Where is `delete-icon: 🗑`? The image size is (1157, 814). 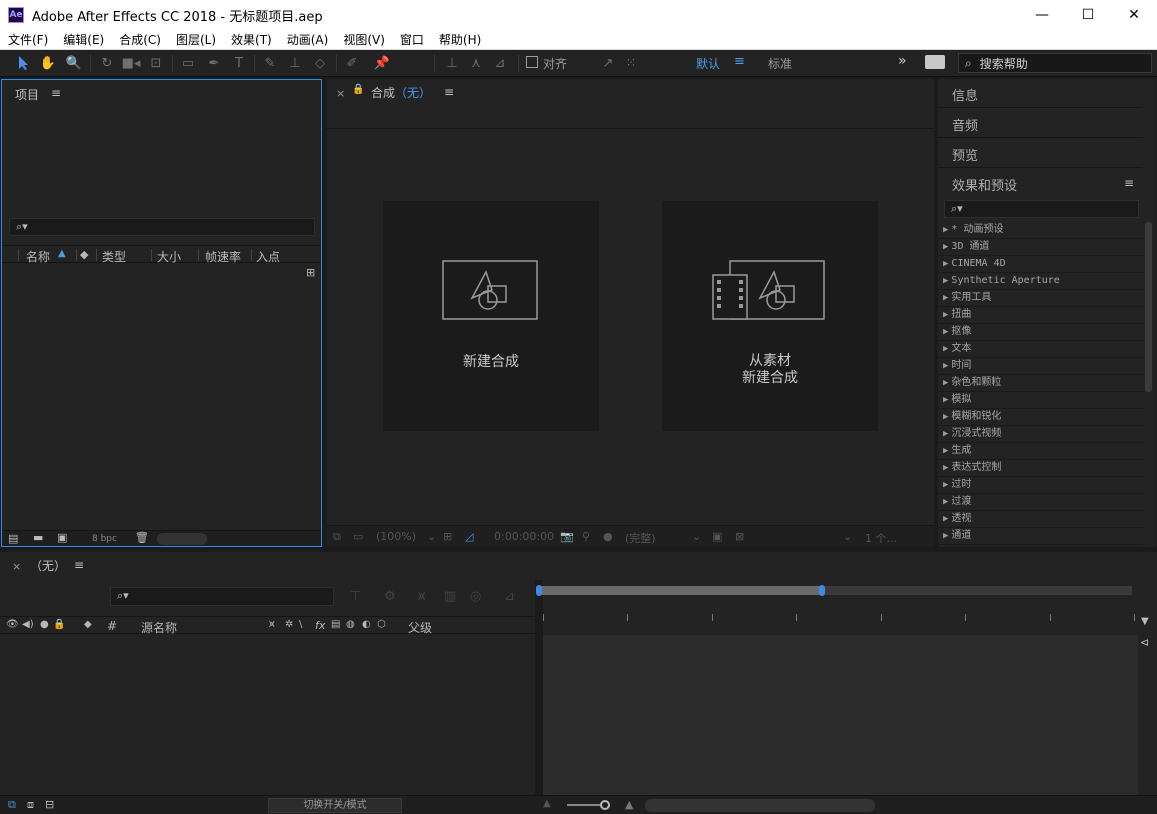
delete-icon: 🗑 is located at coordinates (142, 537).